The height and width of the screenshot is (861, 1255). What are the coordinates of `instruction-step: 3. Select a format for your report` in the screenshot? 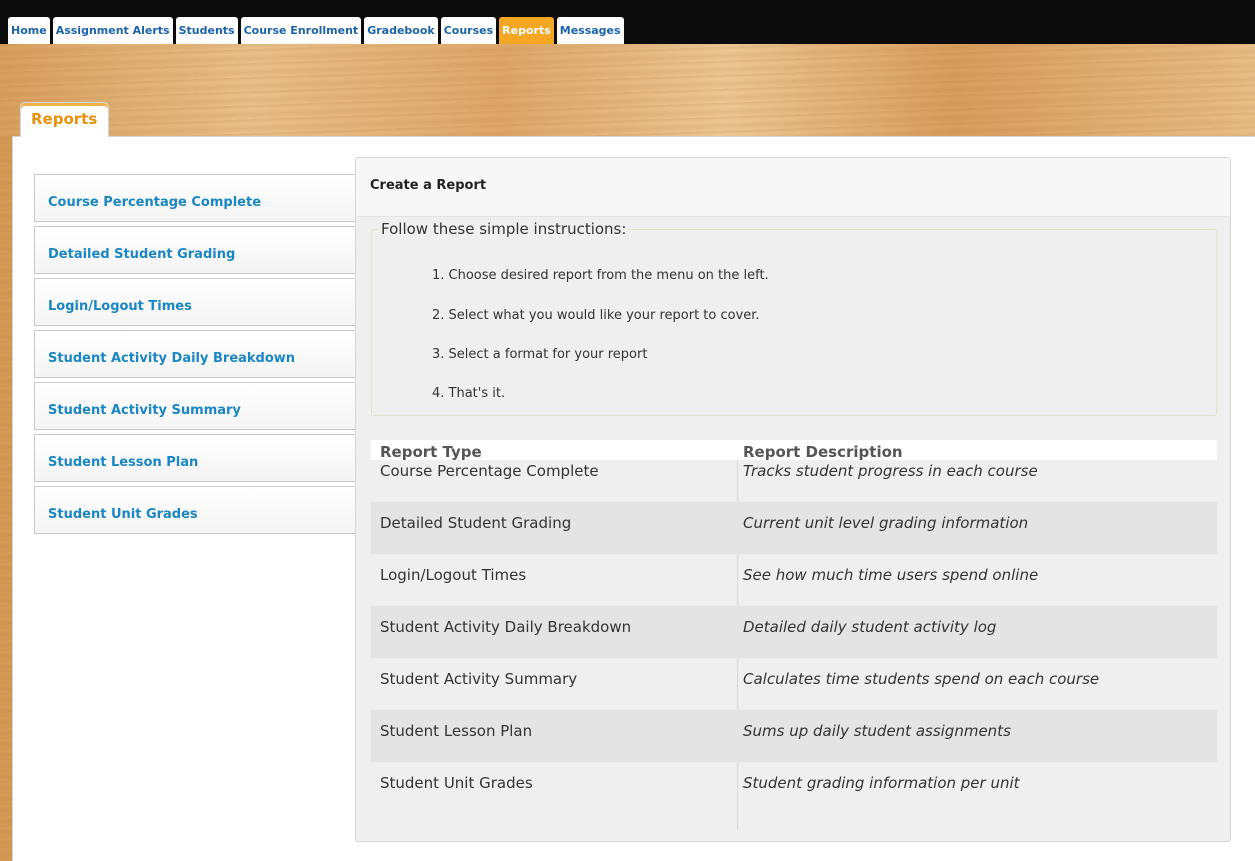 It's located at (540, 354).